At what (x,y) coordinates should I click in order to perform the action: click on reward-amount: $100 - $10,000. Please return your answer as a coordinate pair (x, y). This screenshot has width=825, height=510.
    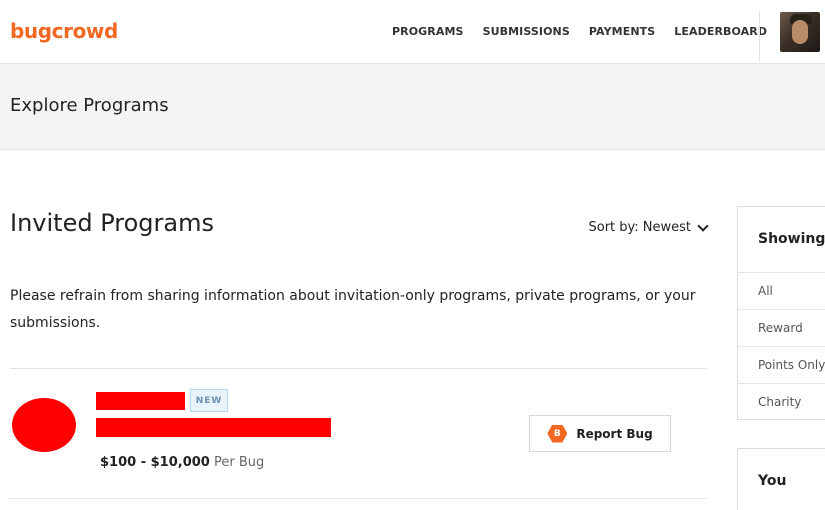
    Looking at the image, I should click on (155, 462).